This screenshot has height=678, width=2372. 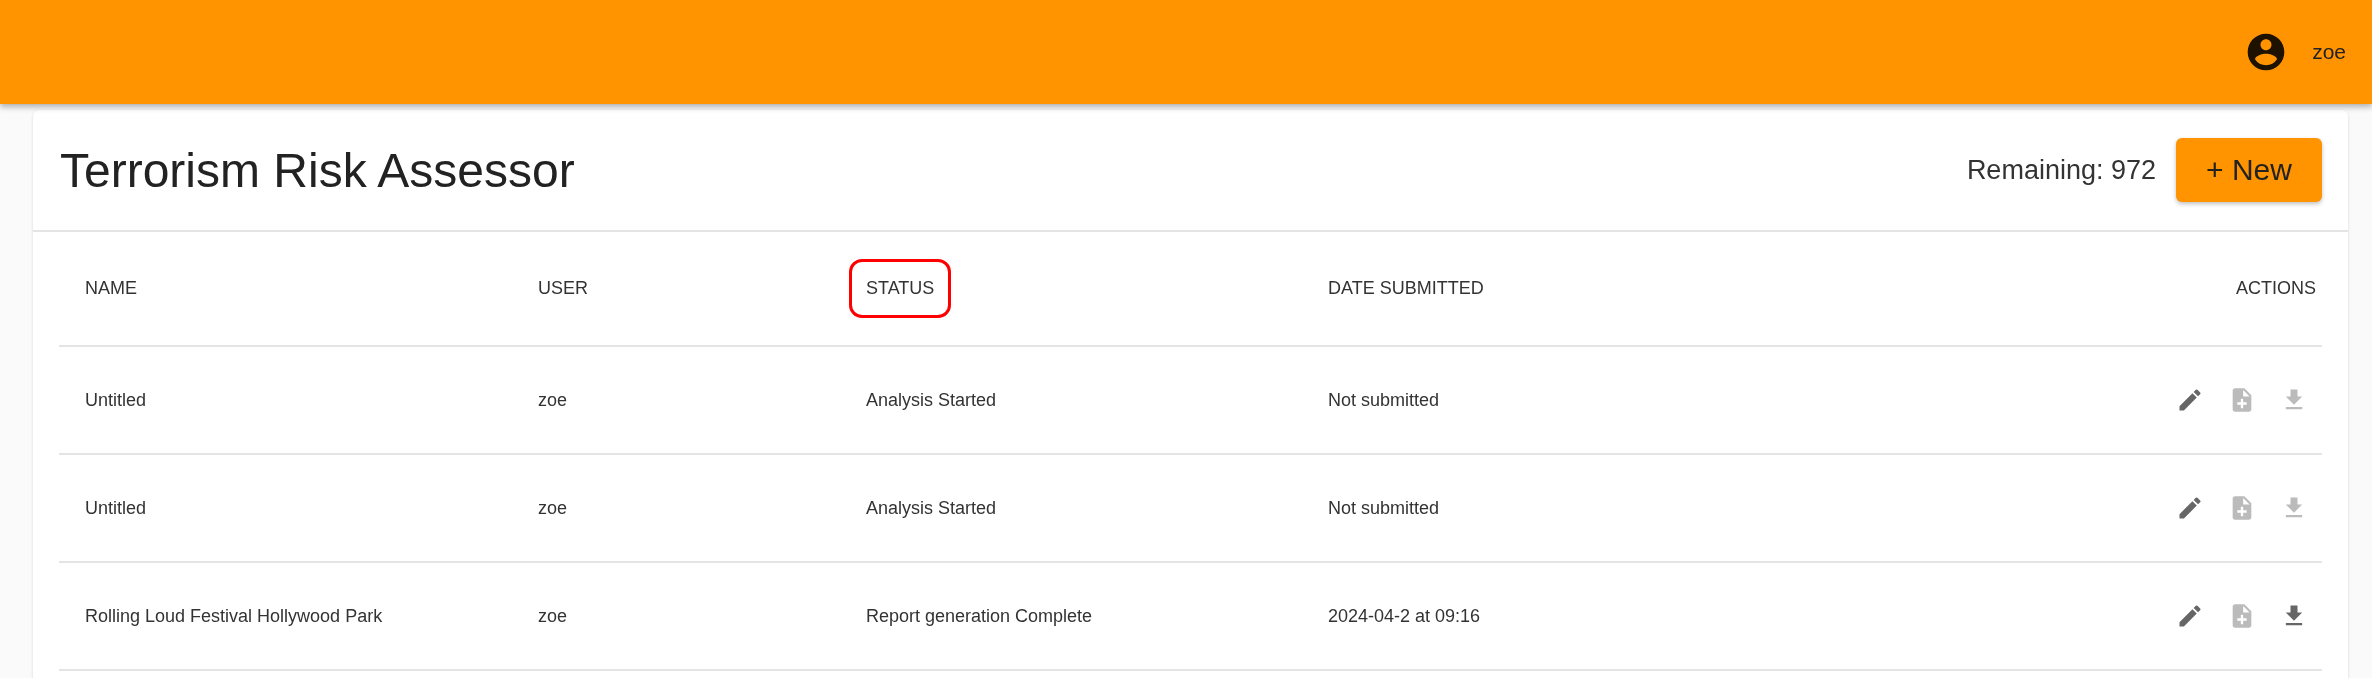 What do you see at coordinates (2276, 288) in the screenshot?
I see `column-header: ACTIONS` at bounding box center [2276, 288].